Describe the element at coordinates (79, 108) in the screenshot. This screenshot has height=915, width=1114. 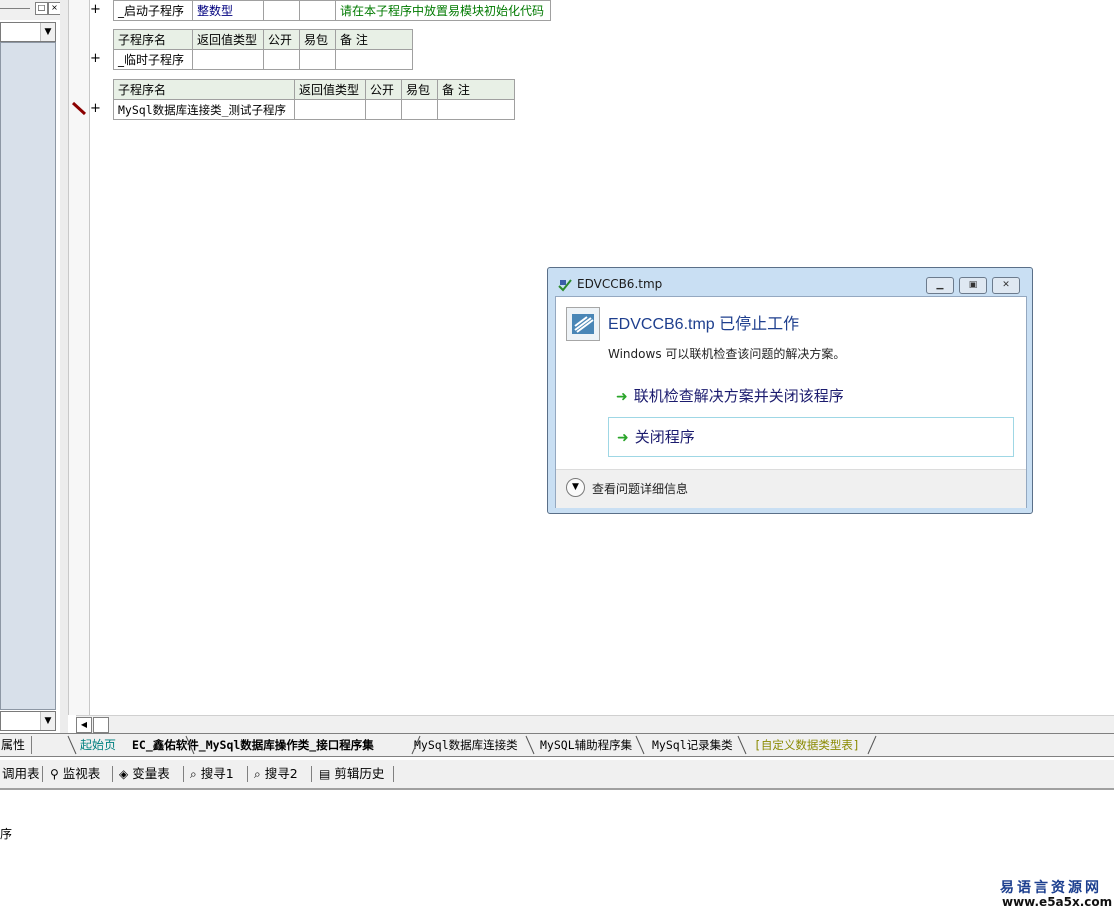
I see `current-line-marker-icon` at that location.